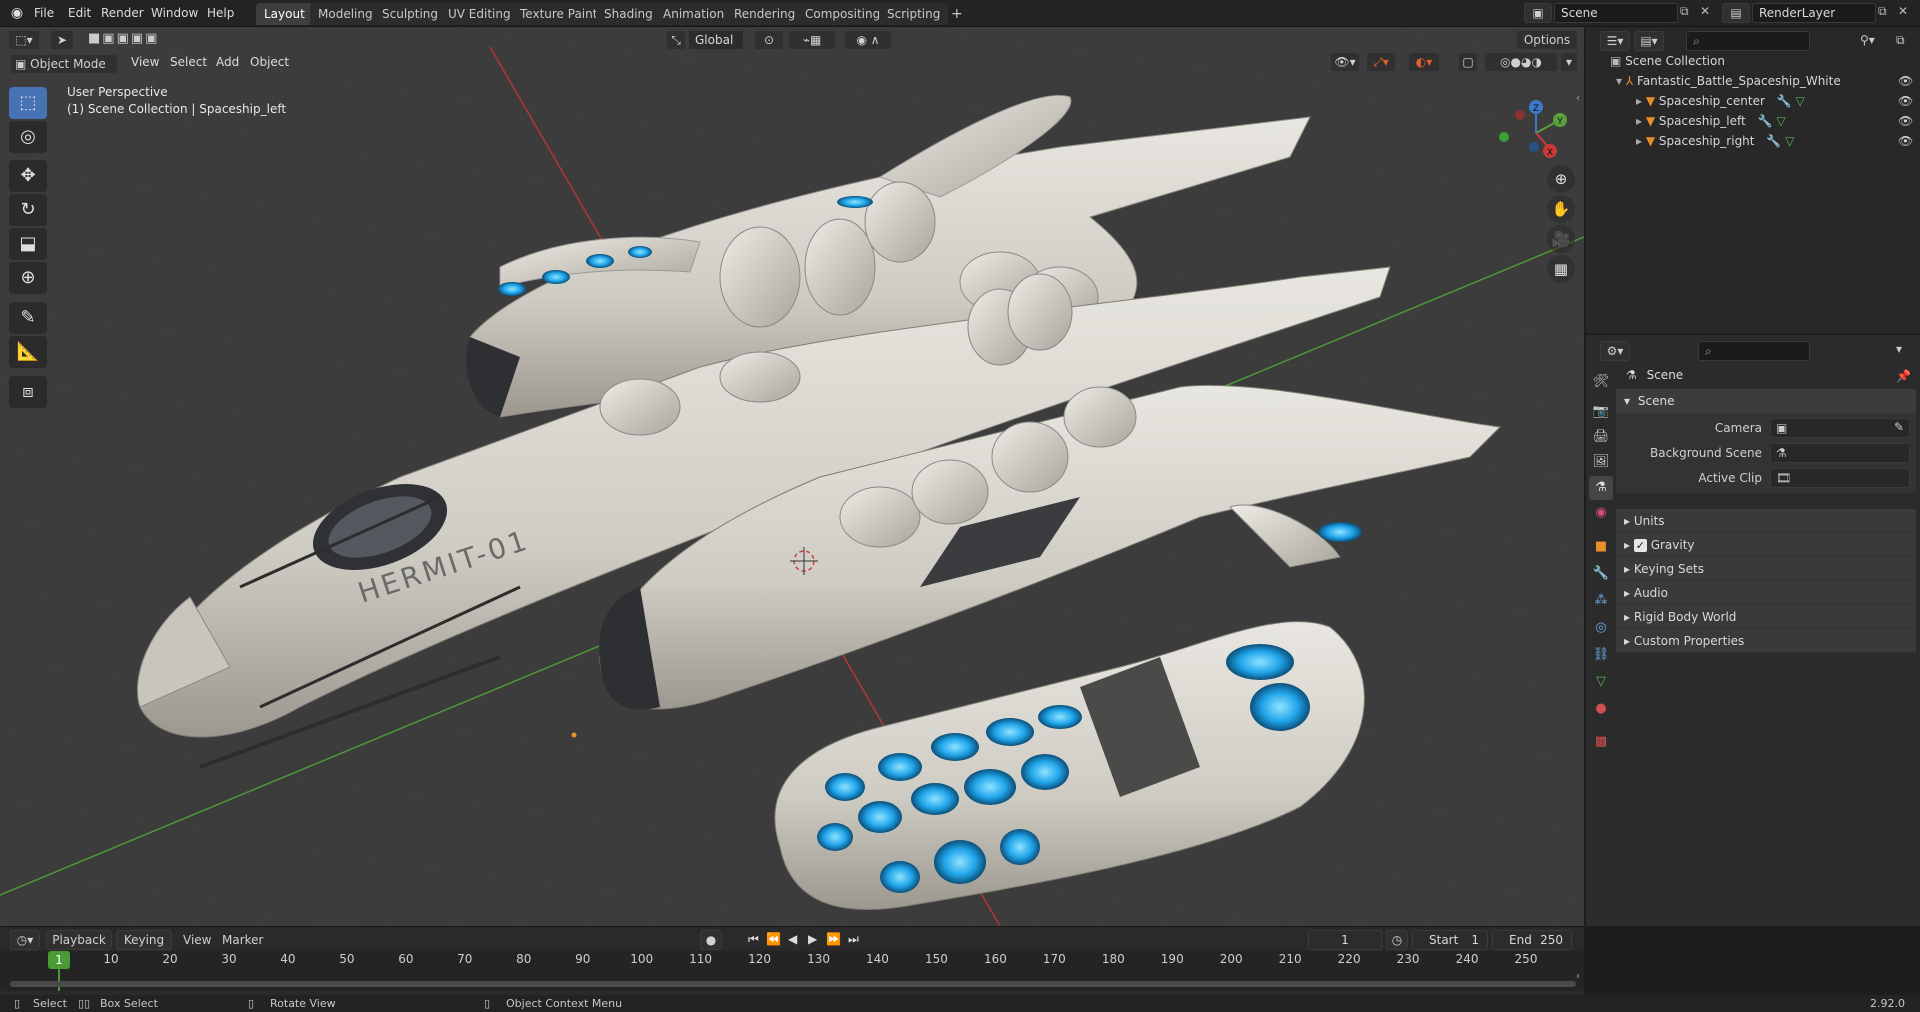 This screenshot has width=1920, height=1012. Describe the element at coordinates (1616, 13) in the screenshot. I see `scene-name-field: Scene` at that location.